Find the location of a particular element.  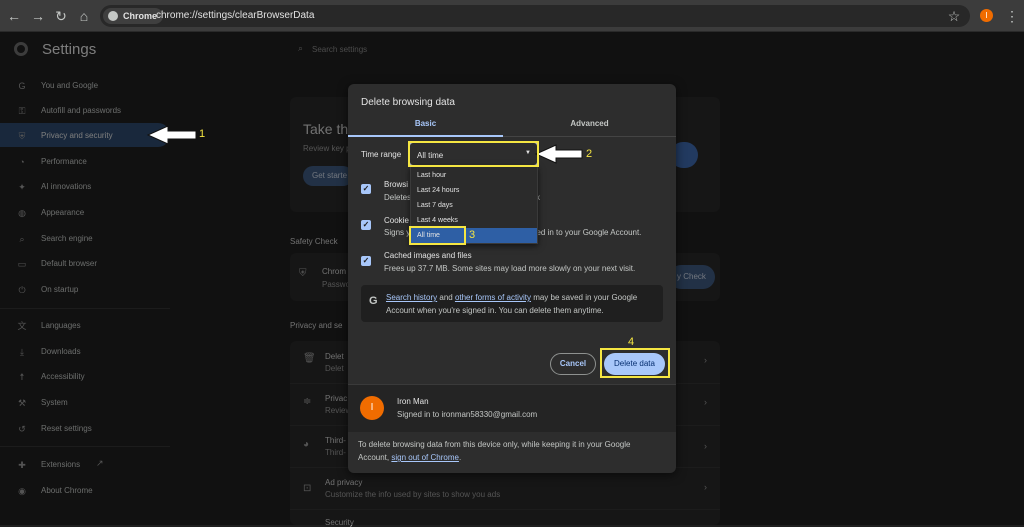

annotation-step-1: 1 is located at coordinates (202, 134).